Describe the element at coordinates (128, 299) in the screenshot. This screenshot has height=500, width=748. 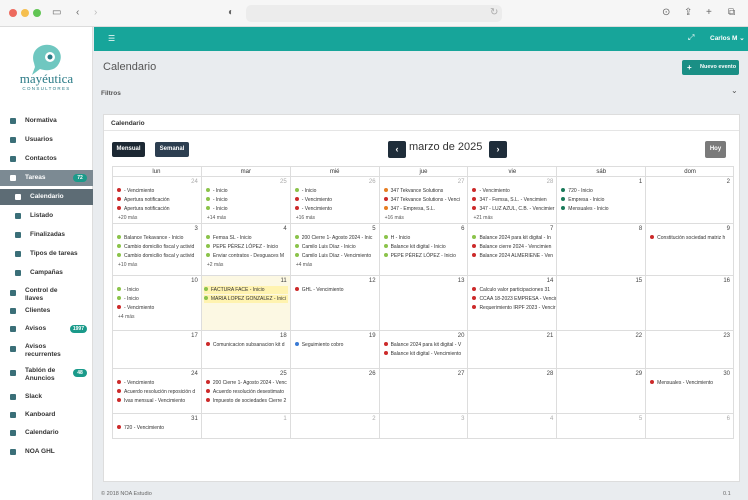
I see `calendar-event: - Inicio` at that location.